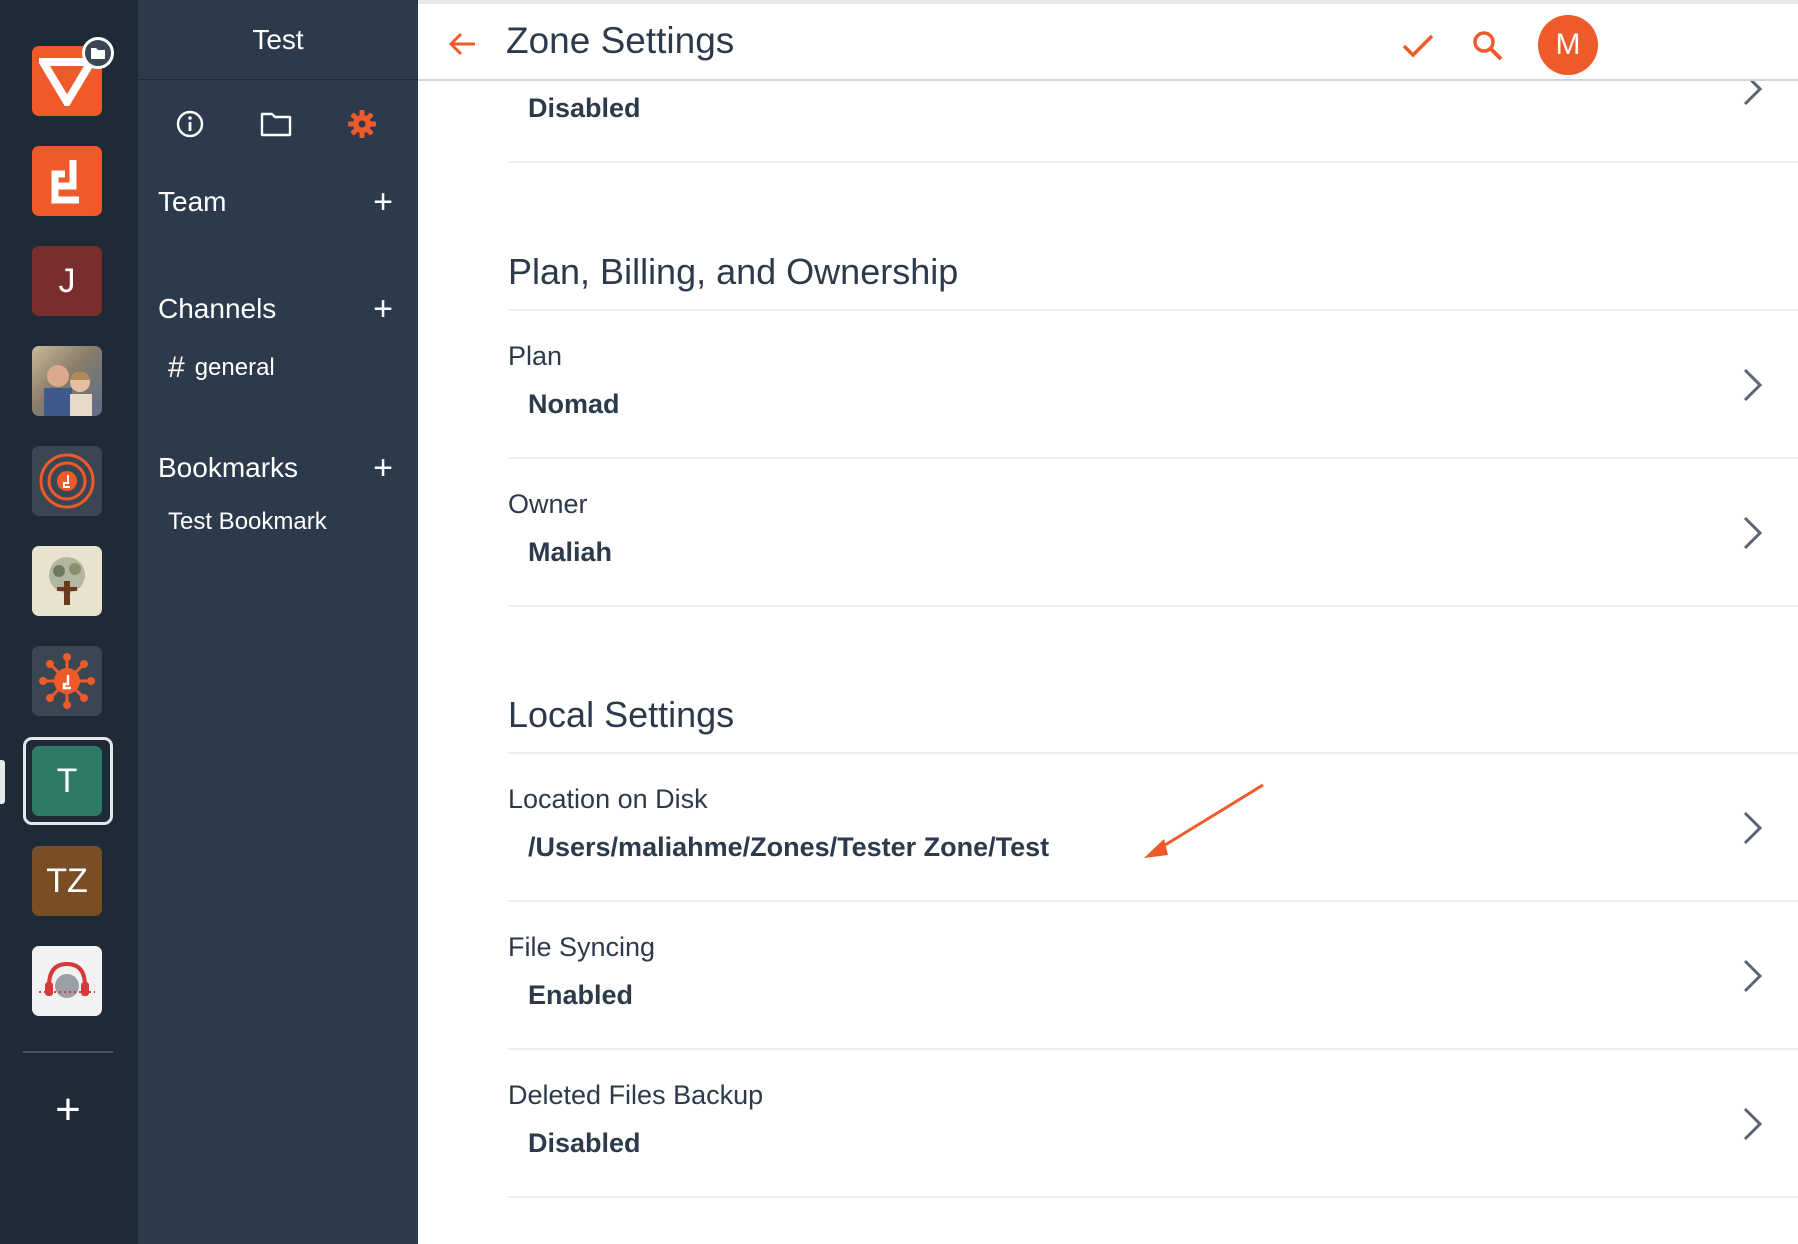  What do you see at coordinates (548, 504) in the screenshot?
I see `setting-label: Owner` at bounding box center [548, 504].